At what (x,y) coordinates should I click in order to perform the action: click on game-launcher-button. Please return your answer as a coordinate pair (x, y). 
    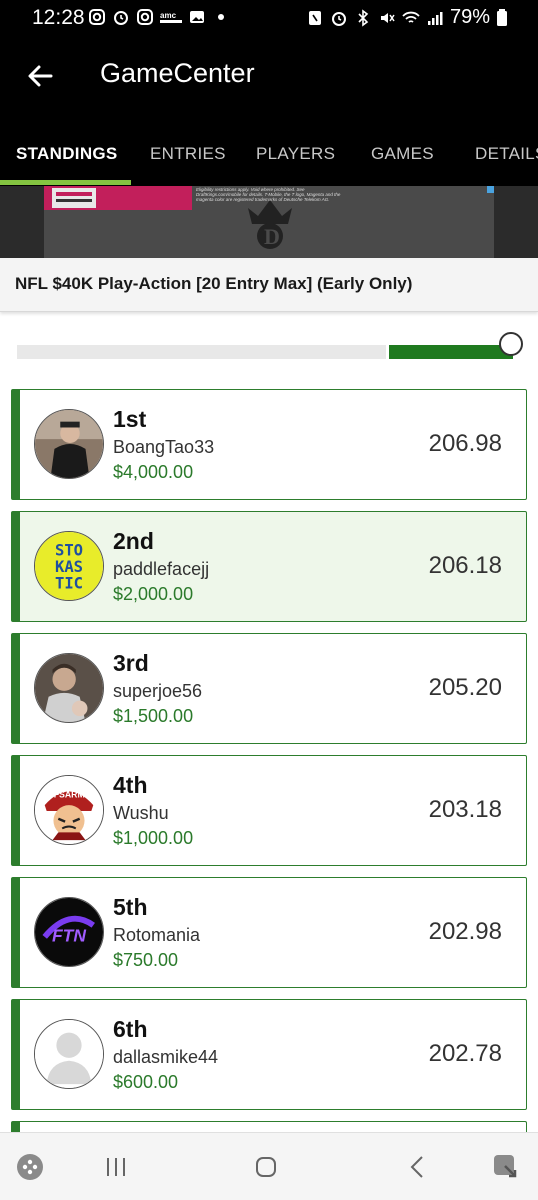
    Looking at the image, I should click on (30, 1167).